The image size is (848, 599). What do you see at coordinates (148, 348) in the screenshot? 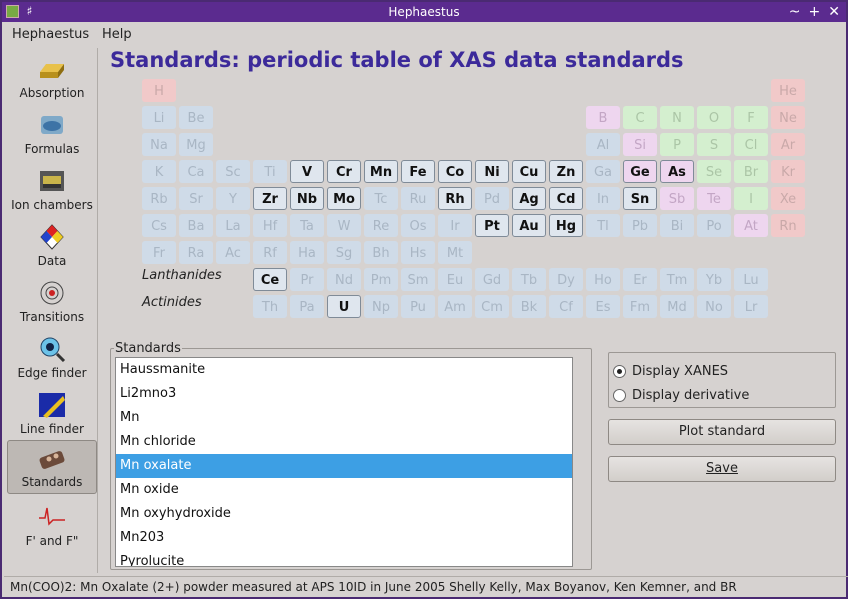
I see `standards-group-label: Standards` at bounding box center [148, 348].